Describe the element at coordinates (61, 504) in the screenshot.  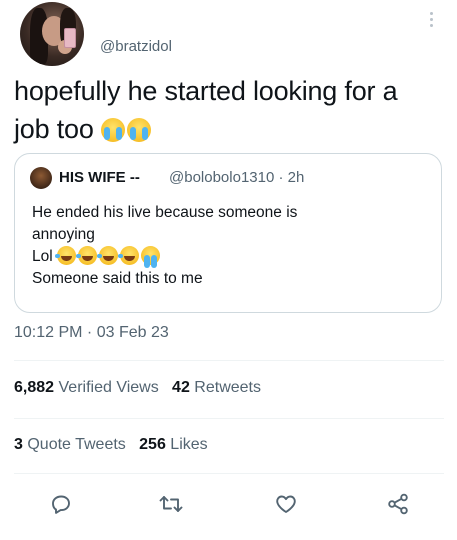
I see `reply-icon` at that location.